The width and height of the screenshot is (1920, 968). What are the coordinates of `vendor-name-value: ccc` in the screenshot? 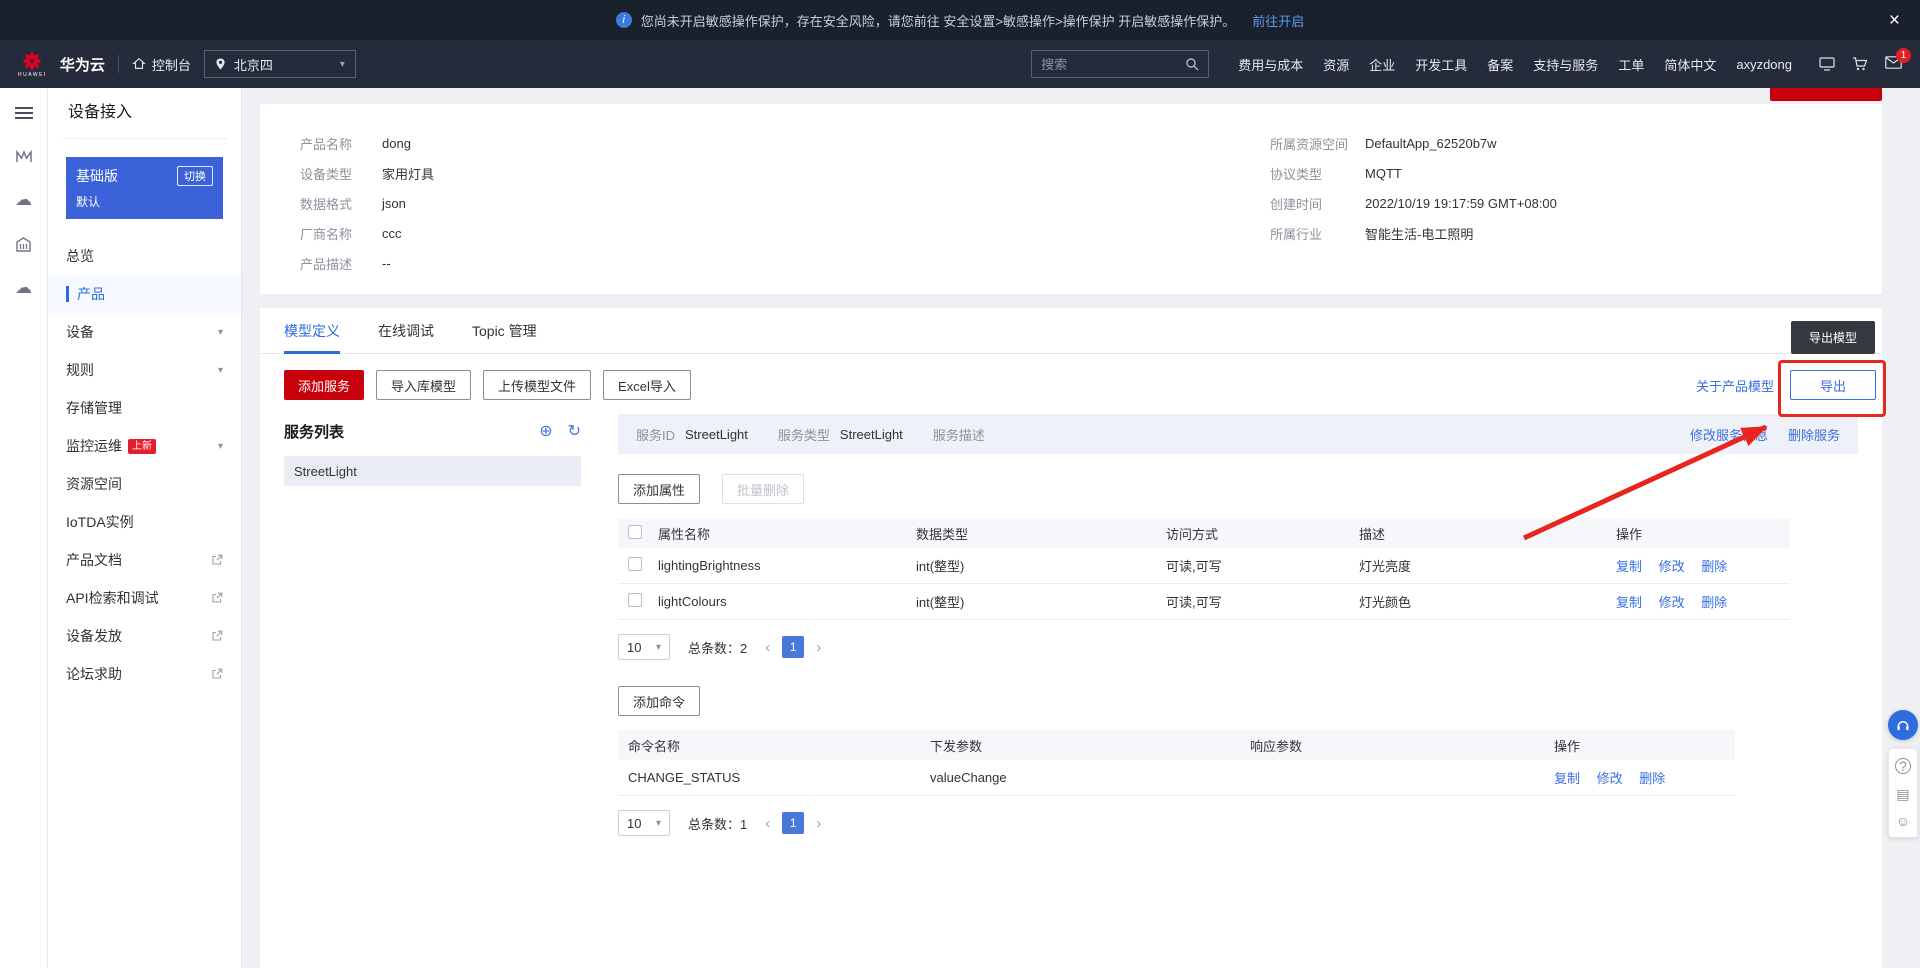 It's located at (392, 233).